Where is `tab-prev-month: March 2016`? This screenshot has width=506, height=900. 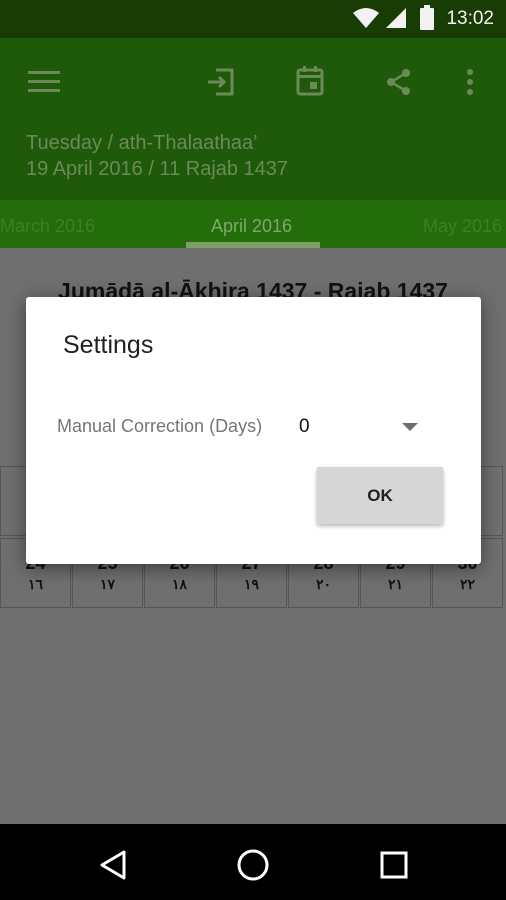 tab-prev-month: March 2016 is located at coordinates (47, 226).